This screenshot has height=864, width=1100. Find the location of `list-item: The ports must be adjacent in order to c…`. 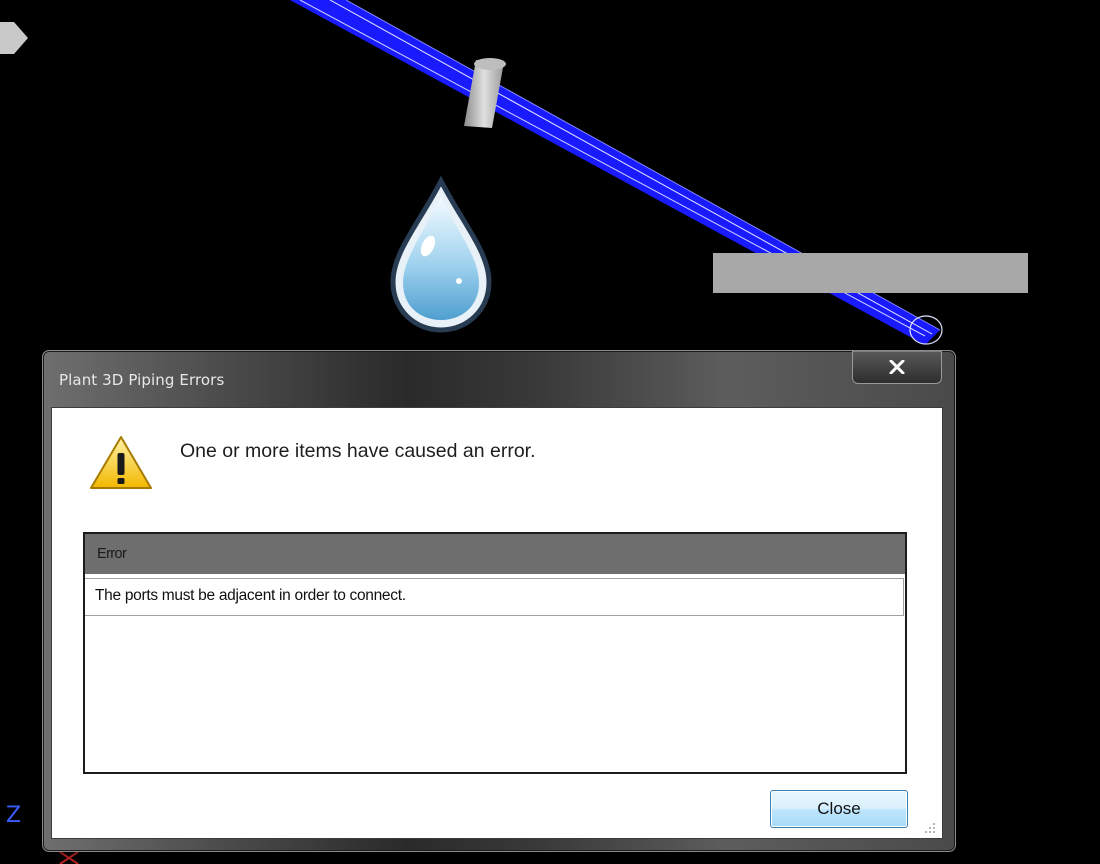

list-item: The ports must be adjacent in order to c… is located at coordinates (494, 597).